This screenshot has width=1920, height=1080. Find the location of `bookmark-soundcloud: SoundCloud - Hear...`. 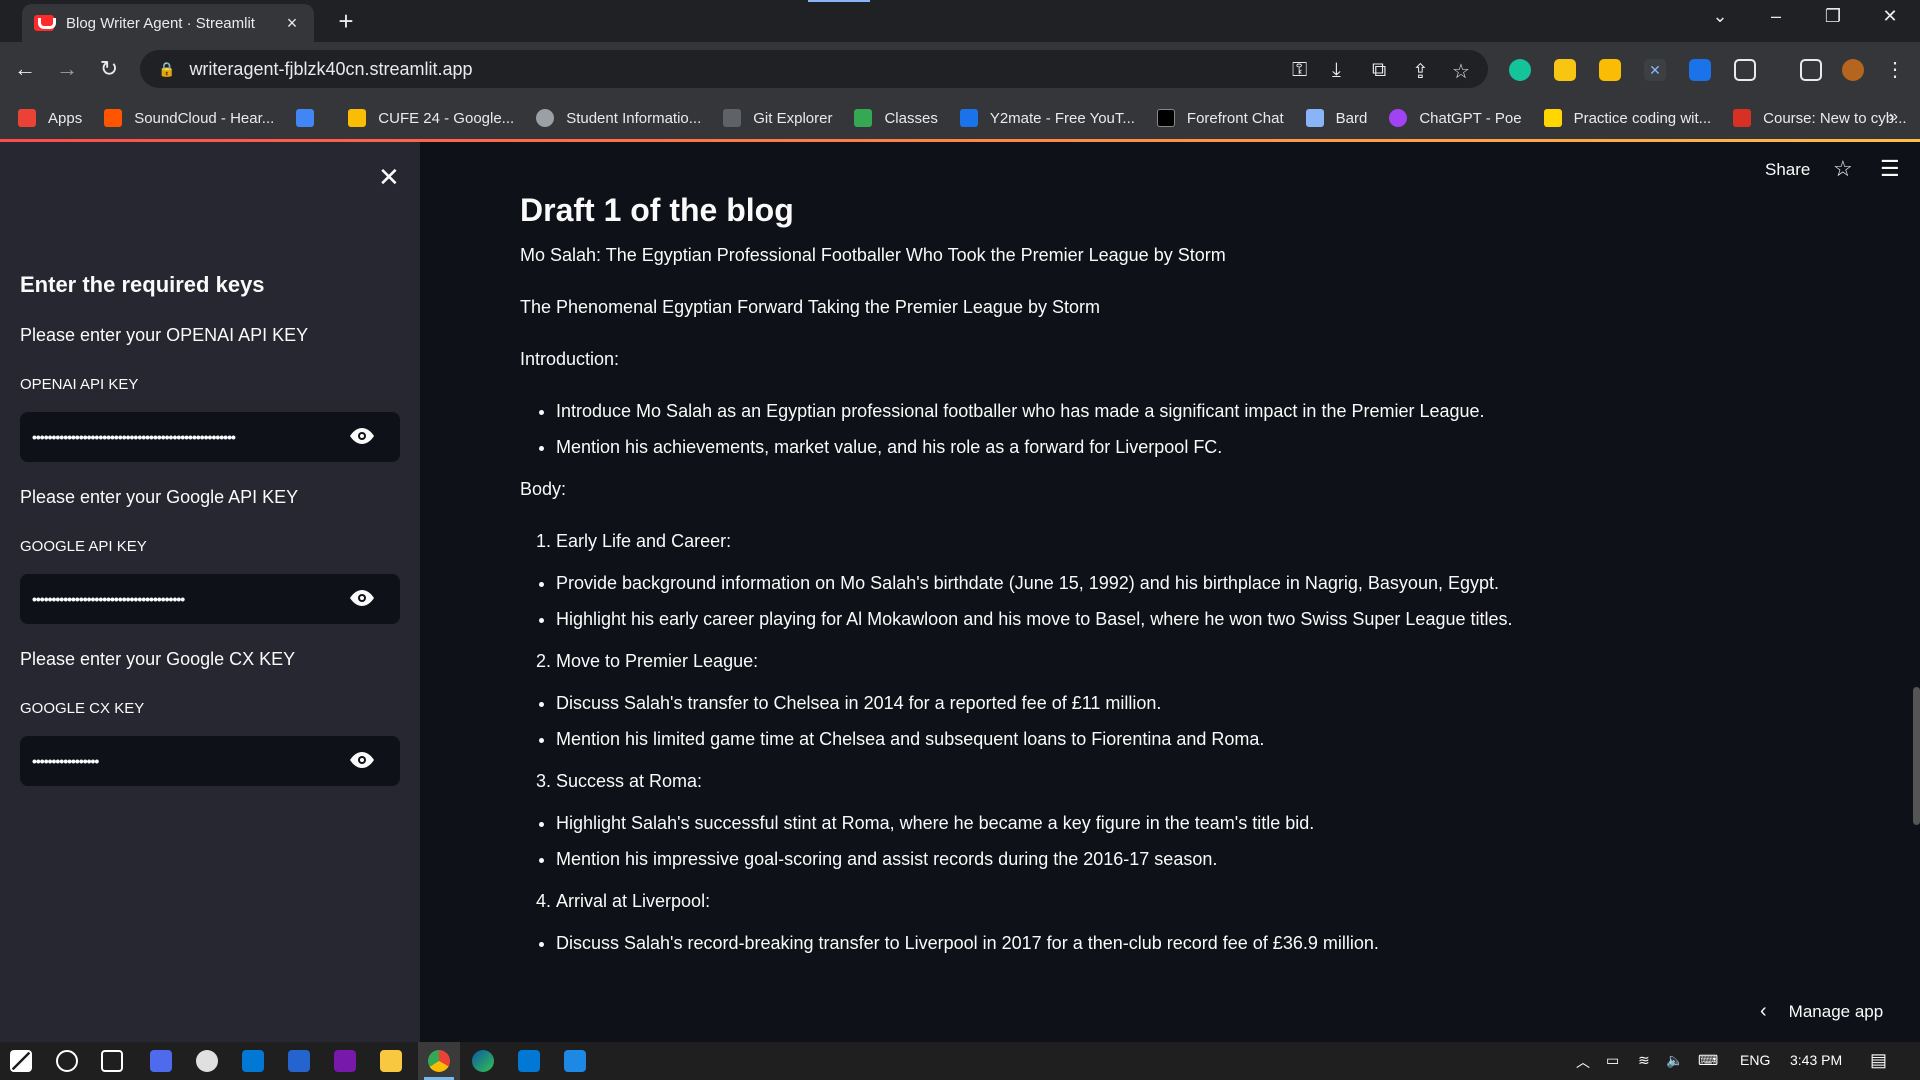

bookmark-soundcloud: SoundCloud - Hear... is located at coordinates (189, 118).